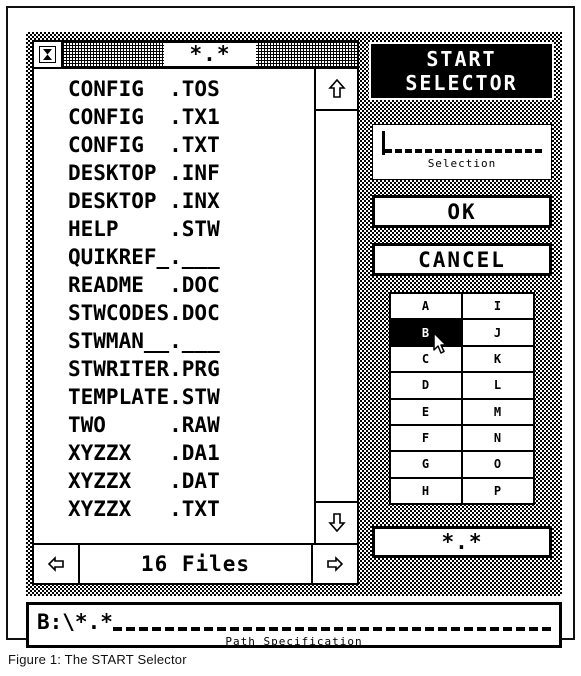 The height and width of the screenshot is (676, 581). I want to click on drive-button-f: F, so click(426, 438).